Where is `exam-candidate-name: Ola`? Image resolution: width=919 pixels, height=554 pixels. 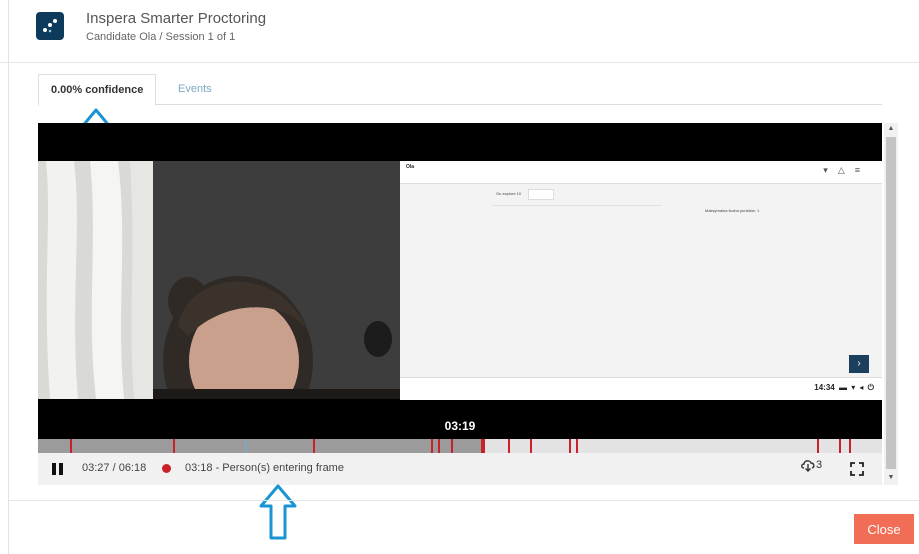 exam-candidate-name: Ola is located at coordinates (410, 167).